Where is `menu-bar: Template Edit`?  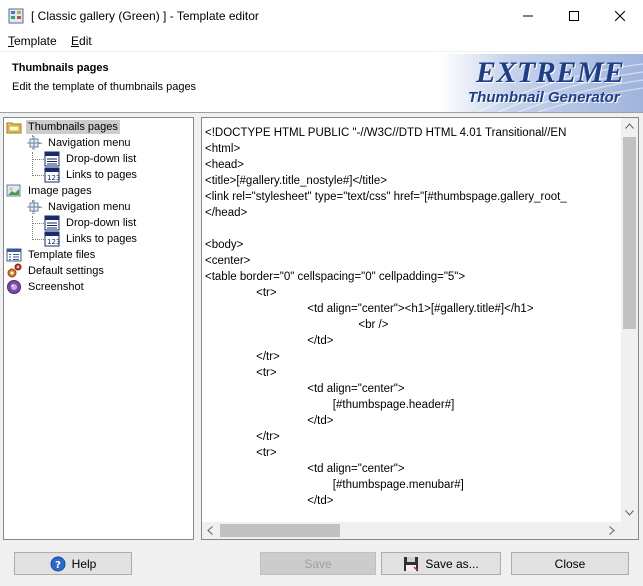
menu-bar: Template Edit is located at coordinates (321, 41).